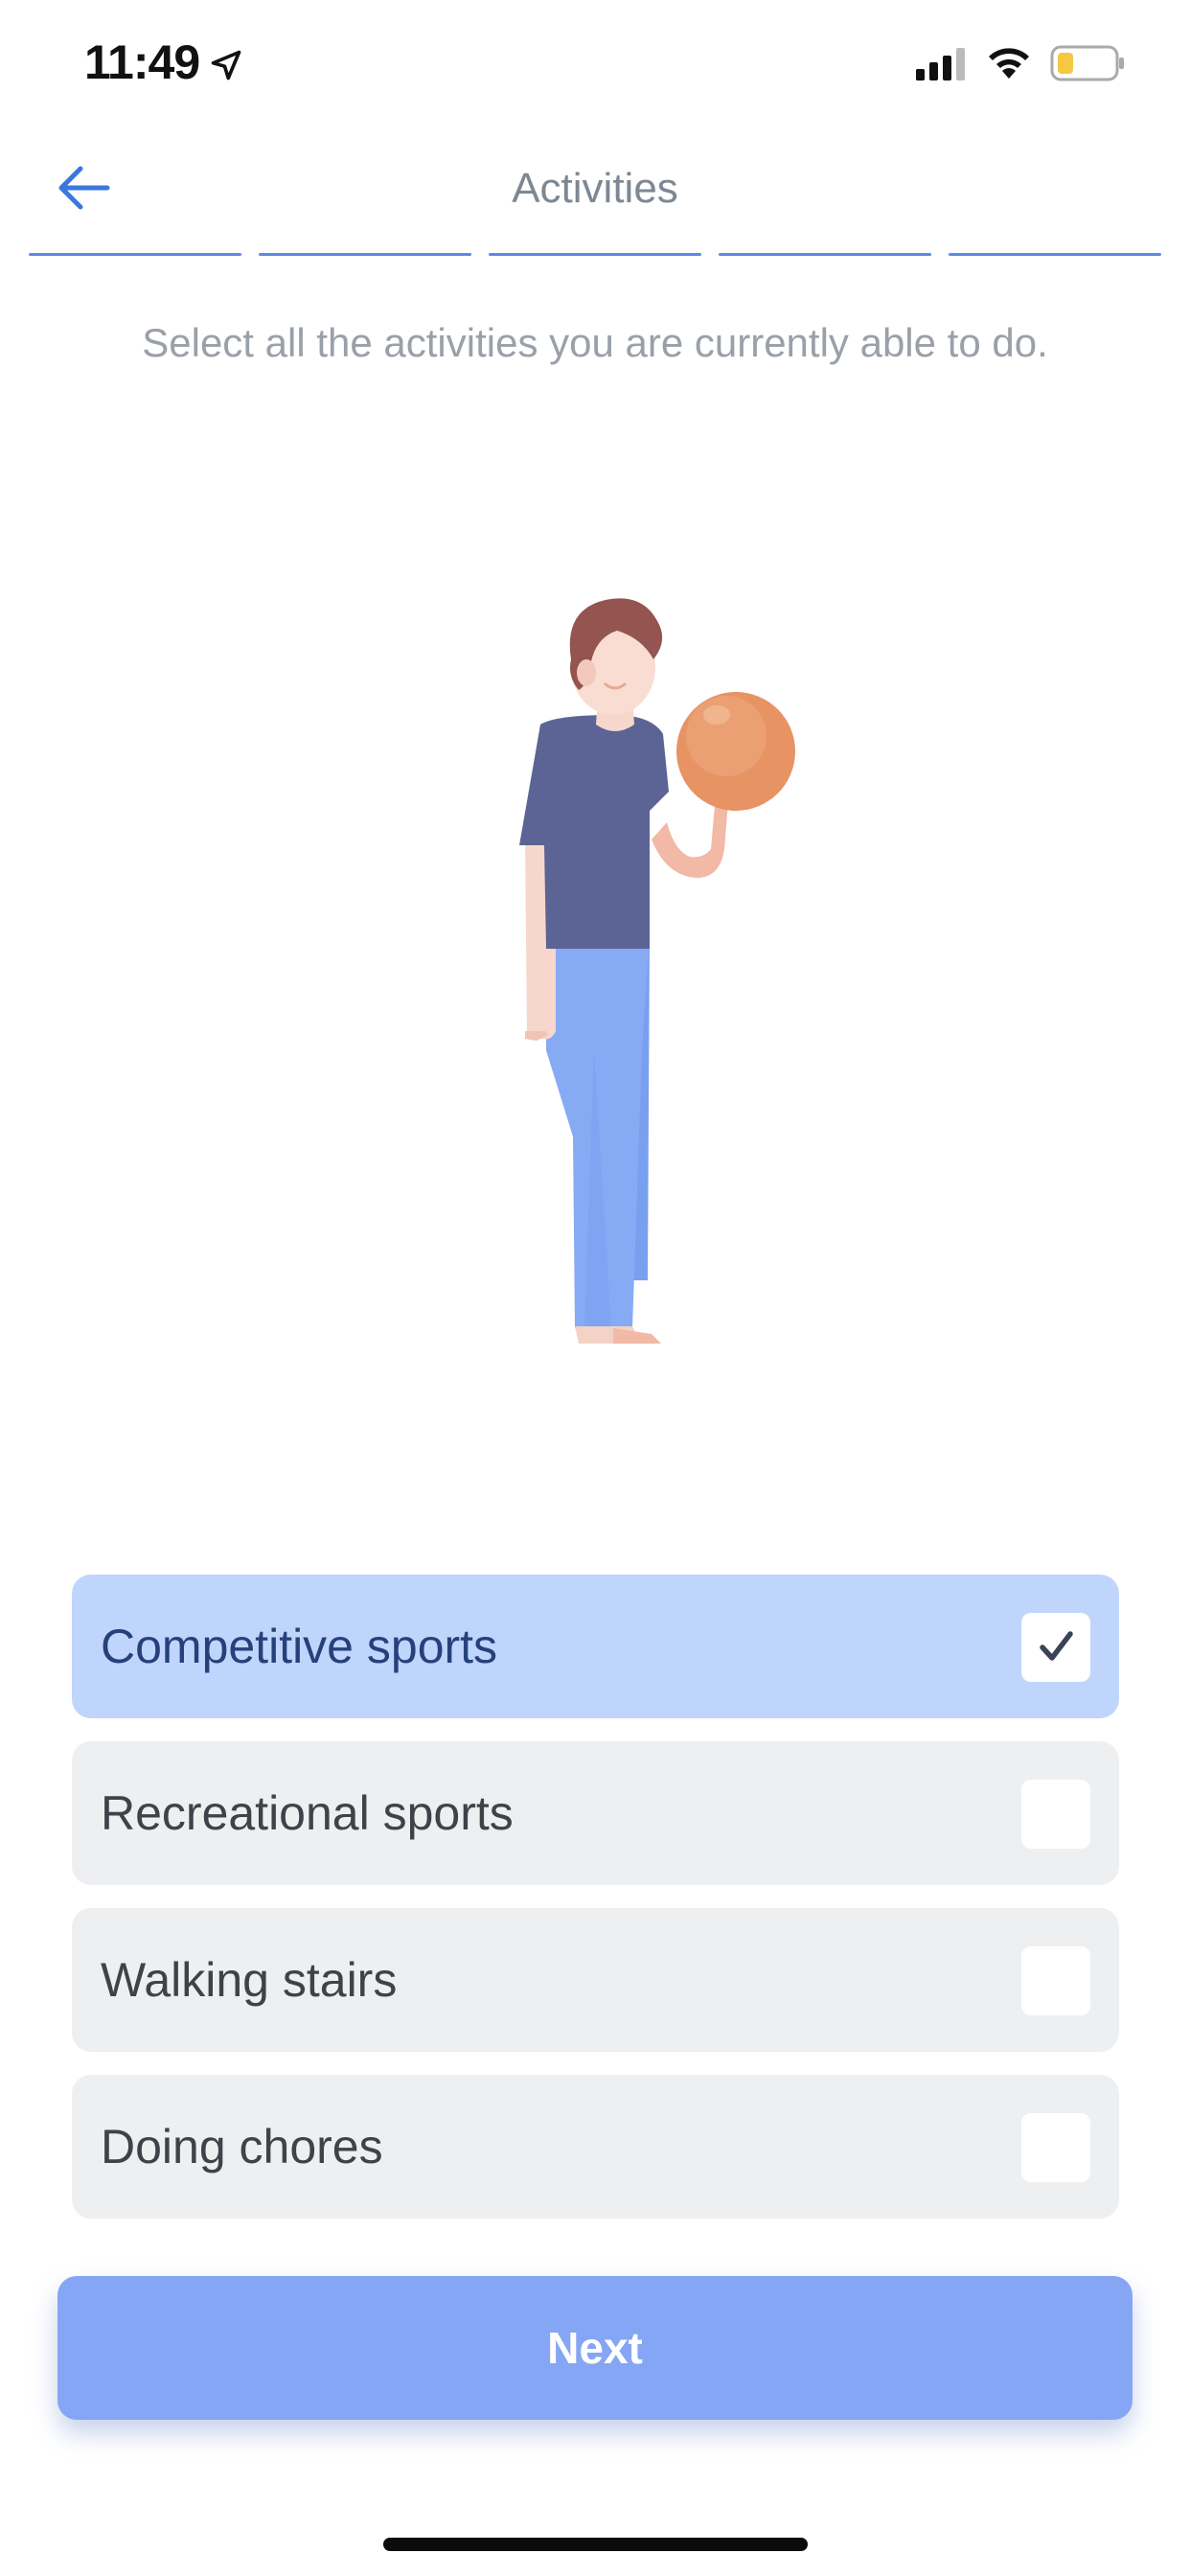 The image size is (1190, 2576). What do you see at coordinates (595, 2147) in the screenshot?
I see `option-doing-chores: Doing chores` at bounding box center [595, 2147].